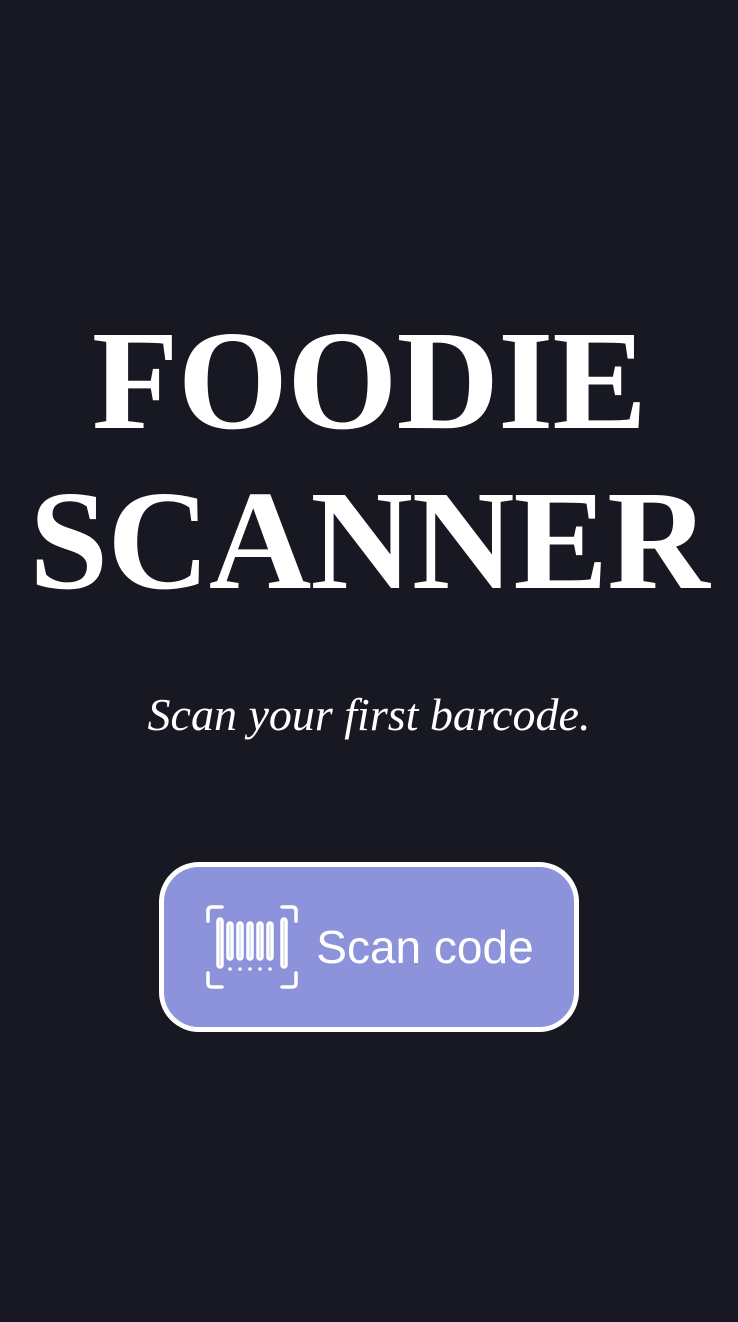 The height and width of the screenshot is (1322, 738). Describe the element at coordinates (369, 540) in the screenshot. I see `app-title-line-2: SCANNER` at that location.